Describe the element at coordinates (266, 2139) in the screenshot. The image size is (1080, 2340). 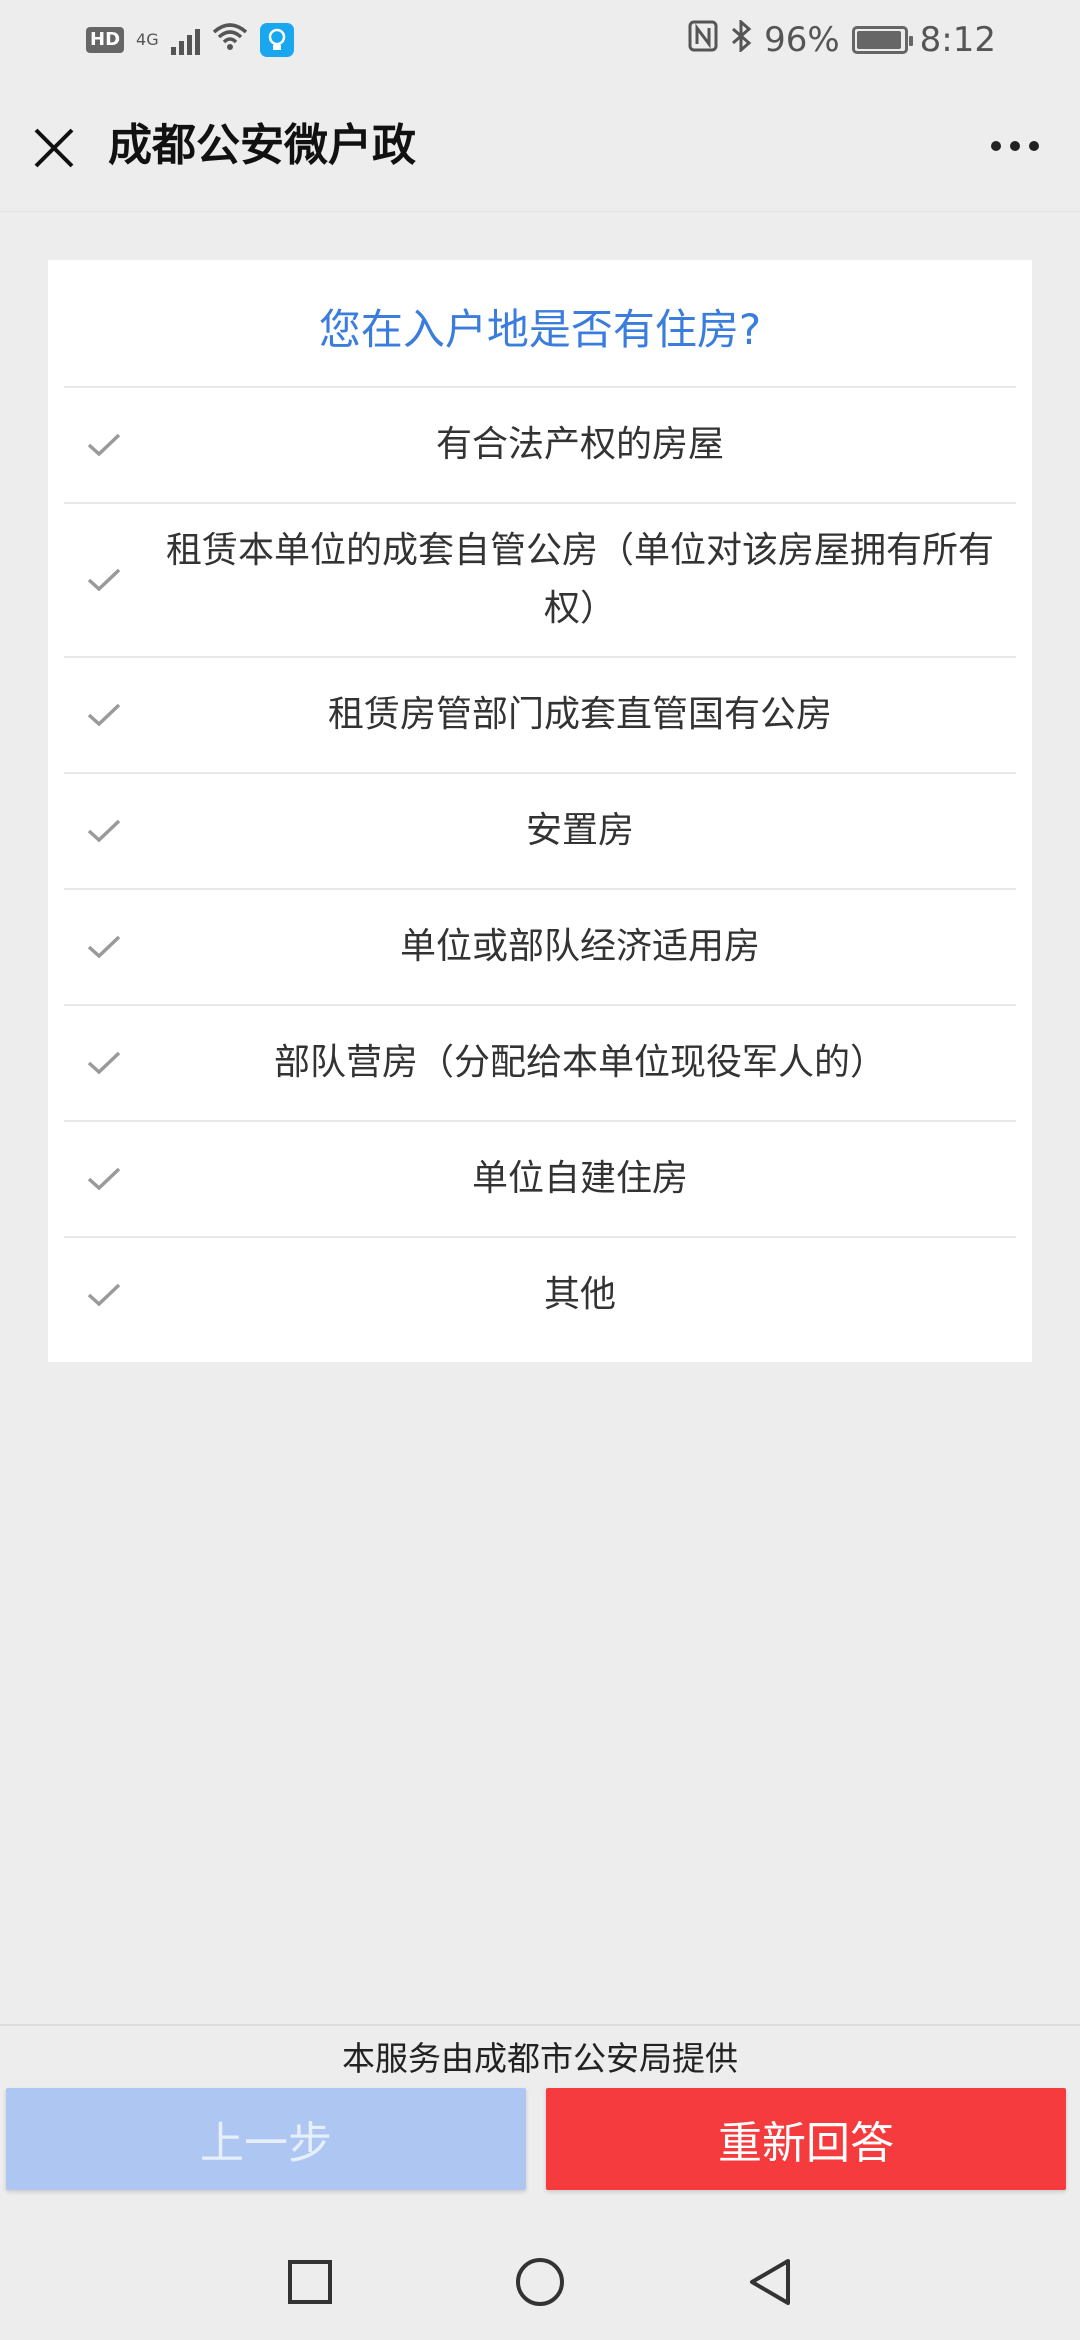
I see `prev-step-button: 上一步` at that location.